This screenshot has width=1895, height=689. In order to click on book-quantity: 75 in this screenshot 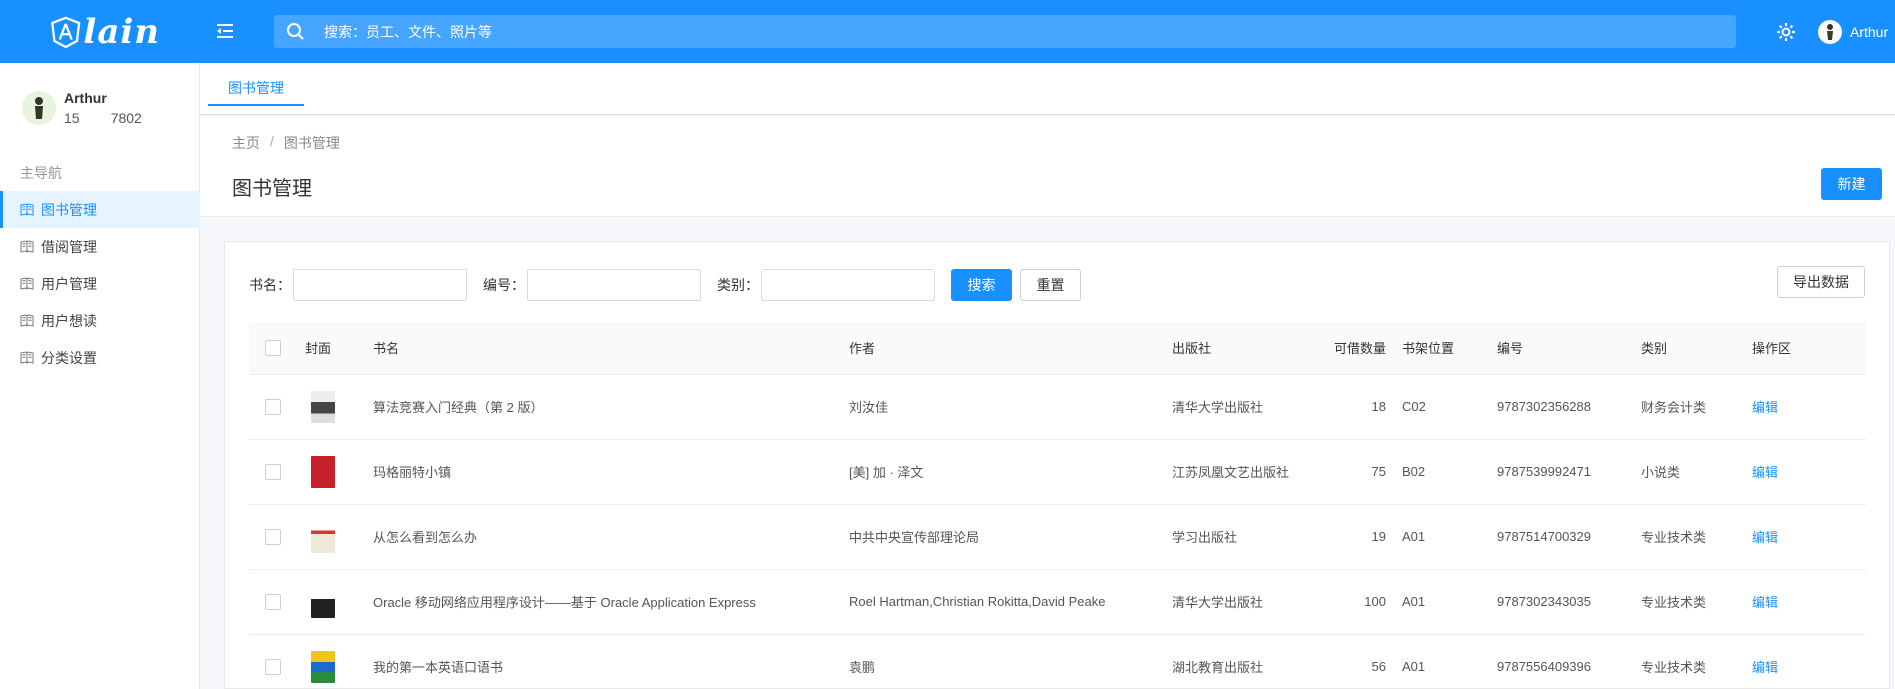, I will do `click(1352, 472)`.